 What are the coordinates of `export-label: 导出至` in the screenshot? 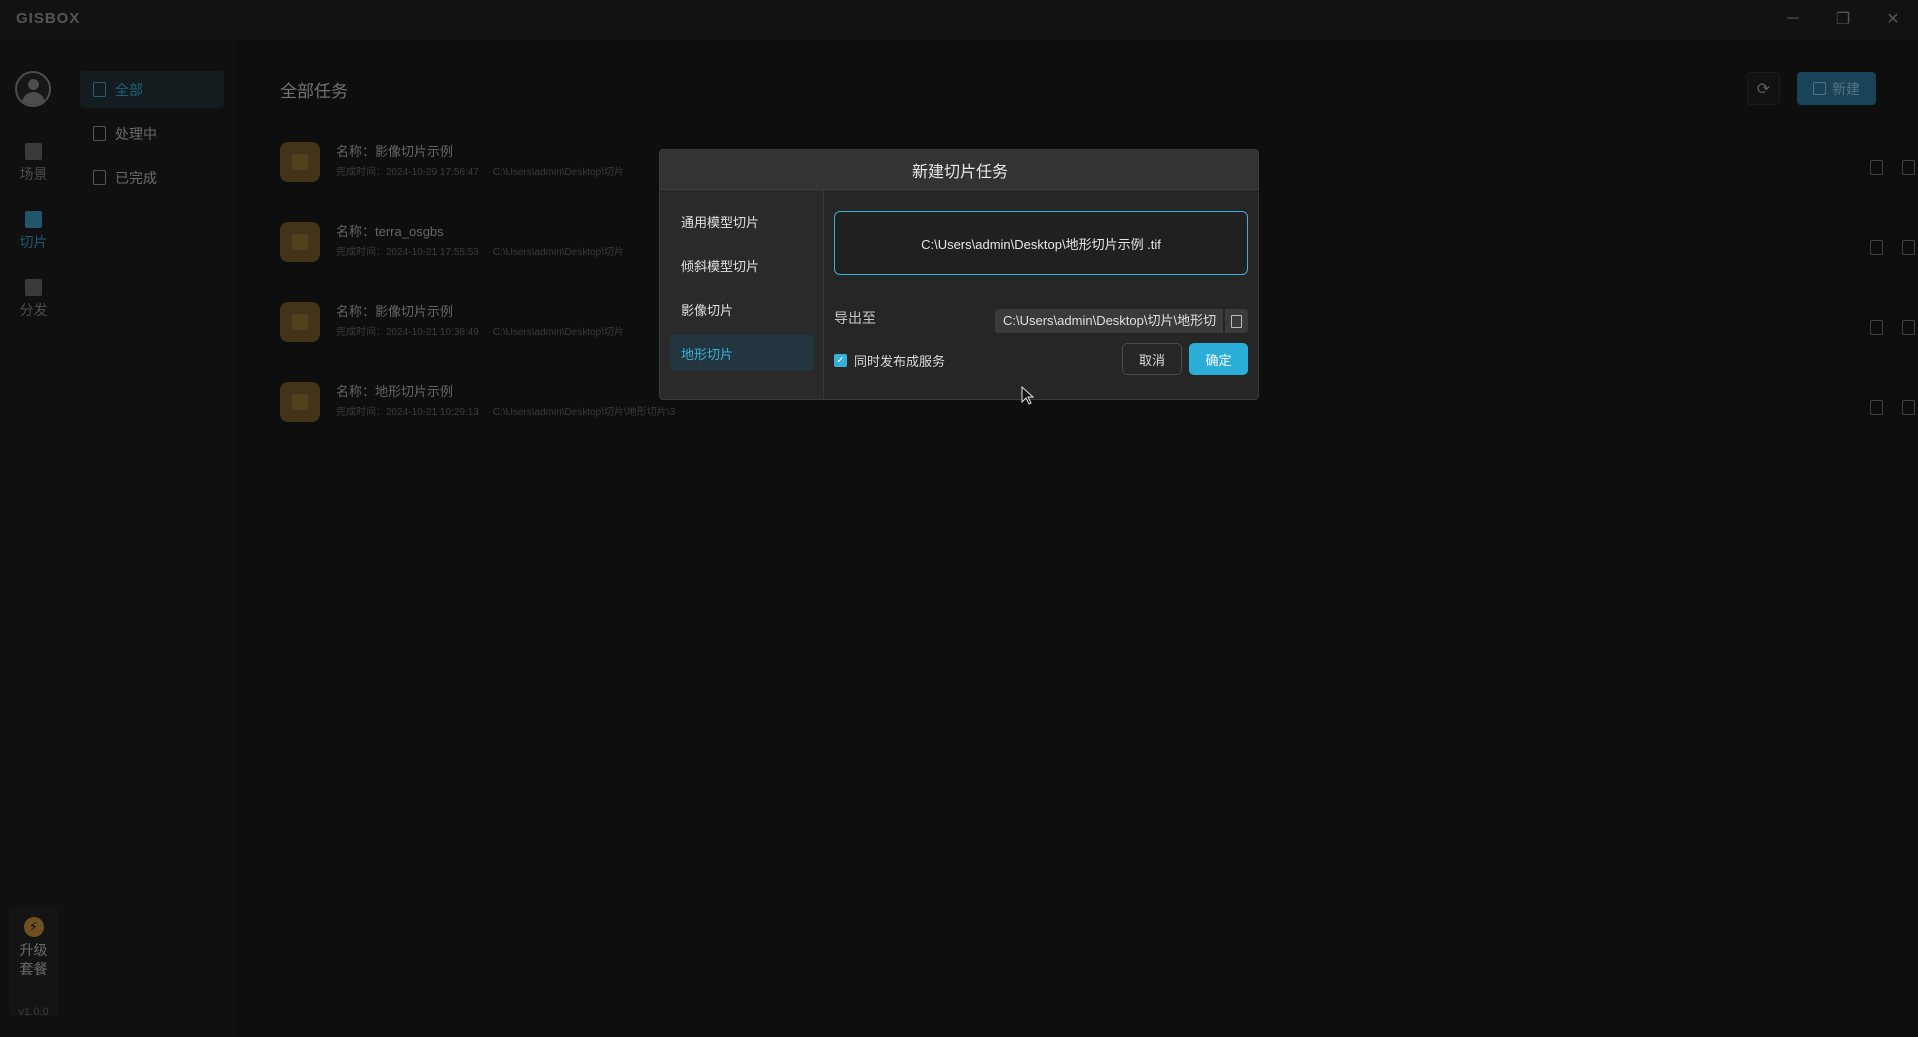 It's located at (855, 318).